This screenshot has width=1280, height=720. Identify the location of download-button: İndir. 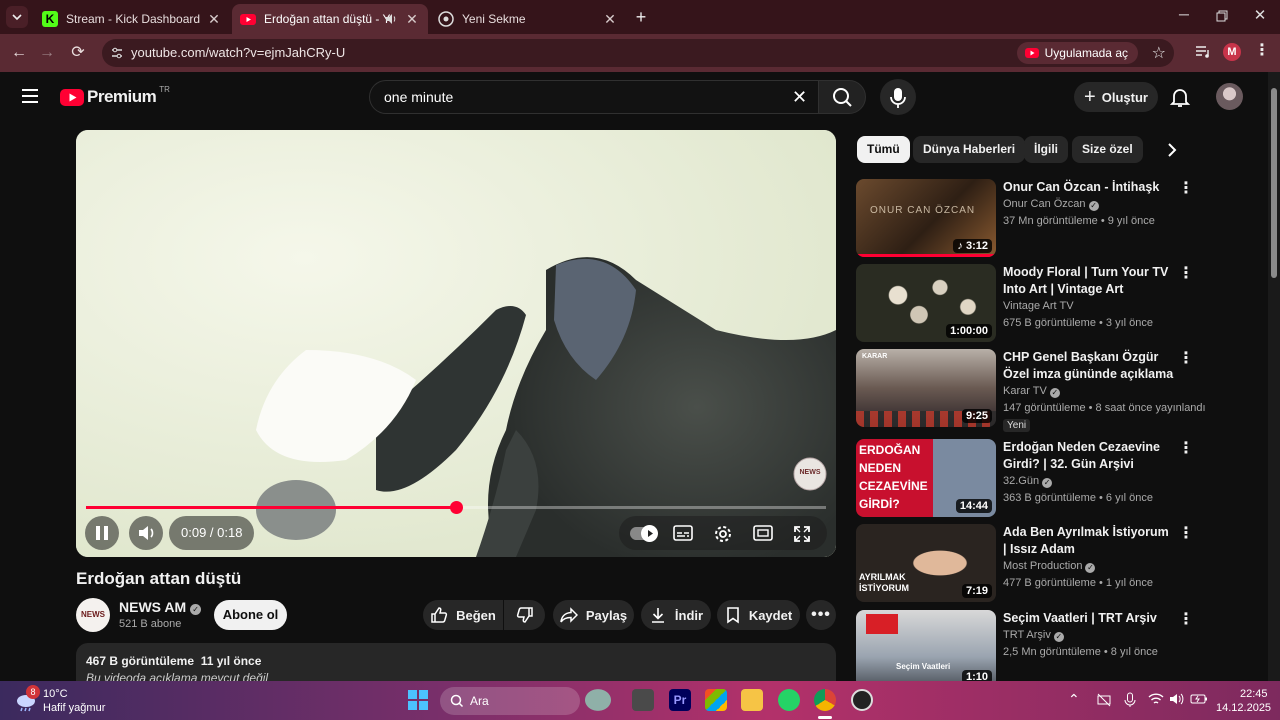
(676, 615).